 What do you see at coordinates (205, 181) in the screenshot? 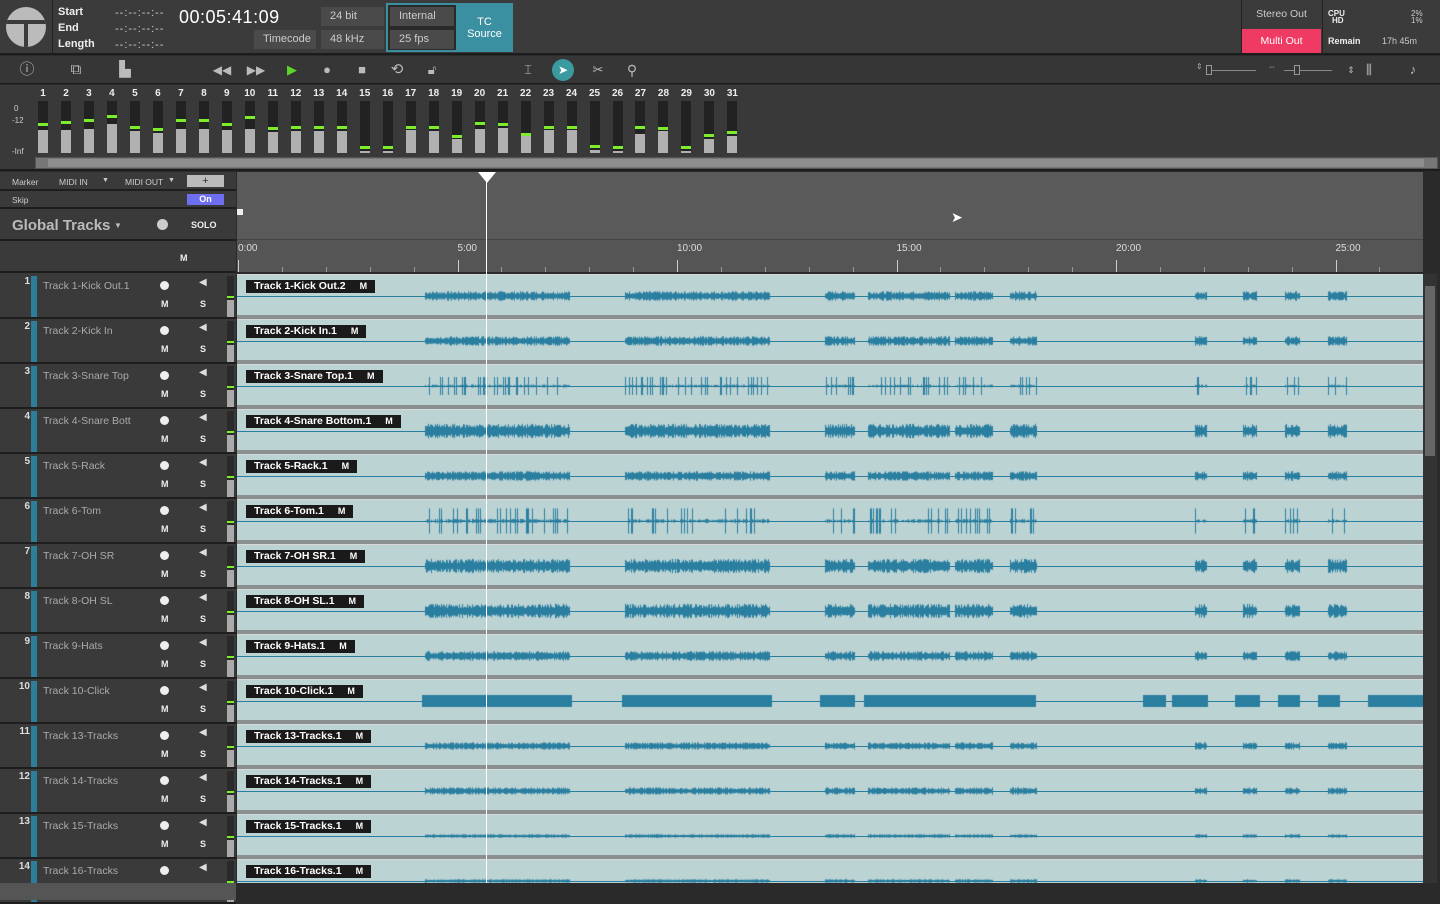
I see `add-marker-button: +` at bounding box center [205, 181].